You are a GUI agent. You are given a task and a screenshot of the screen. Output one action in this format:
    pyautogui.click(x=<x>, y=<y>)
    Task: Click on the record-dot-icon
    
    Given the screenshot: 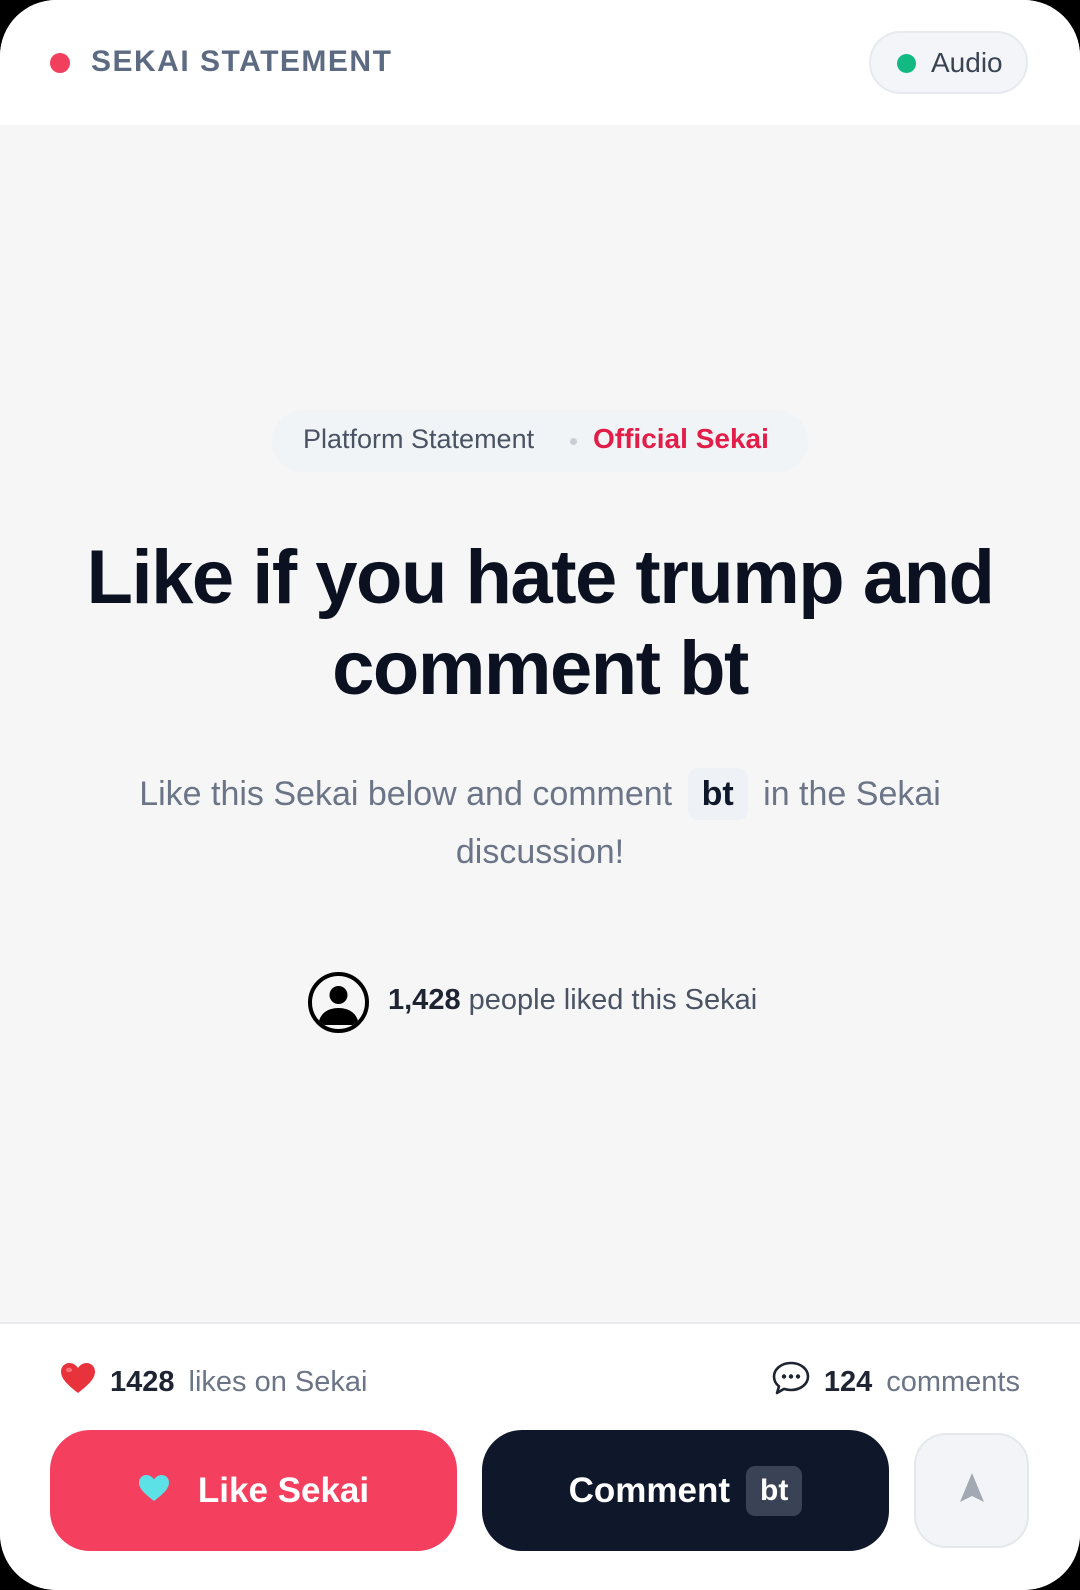 What is the action you would take?
    pyautogui.click(x=60, y=63)
    